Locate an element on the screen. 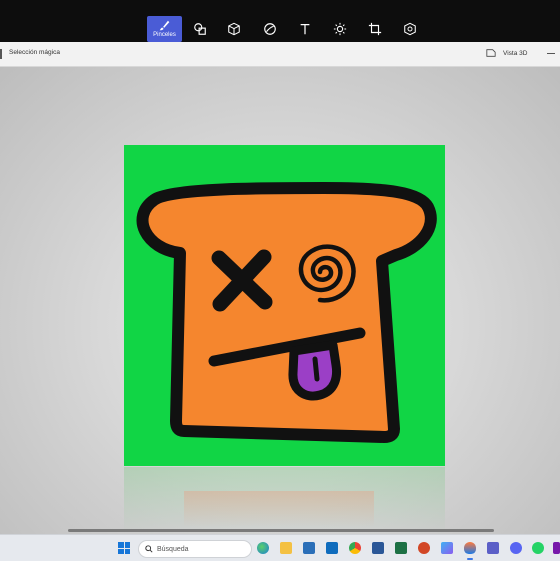 Image resolution: width=560 pixels, height=561 pixels. text-tool-button is located at coordinates (305, 29).